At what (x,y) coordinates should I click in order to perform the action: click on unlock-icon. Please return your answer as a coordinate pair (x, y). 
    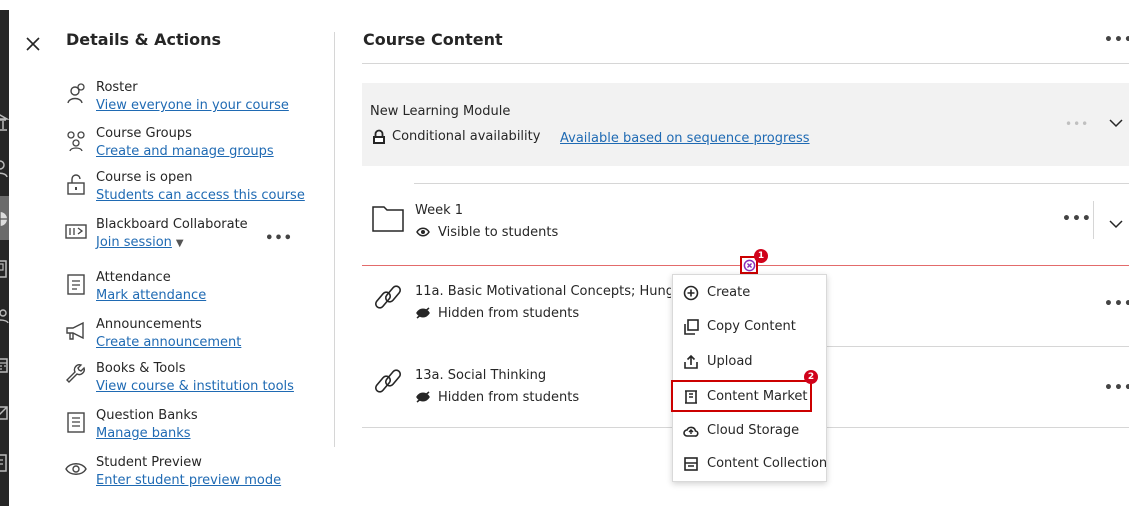
    Looking at the image, I should click on (76, 184).